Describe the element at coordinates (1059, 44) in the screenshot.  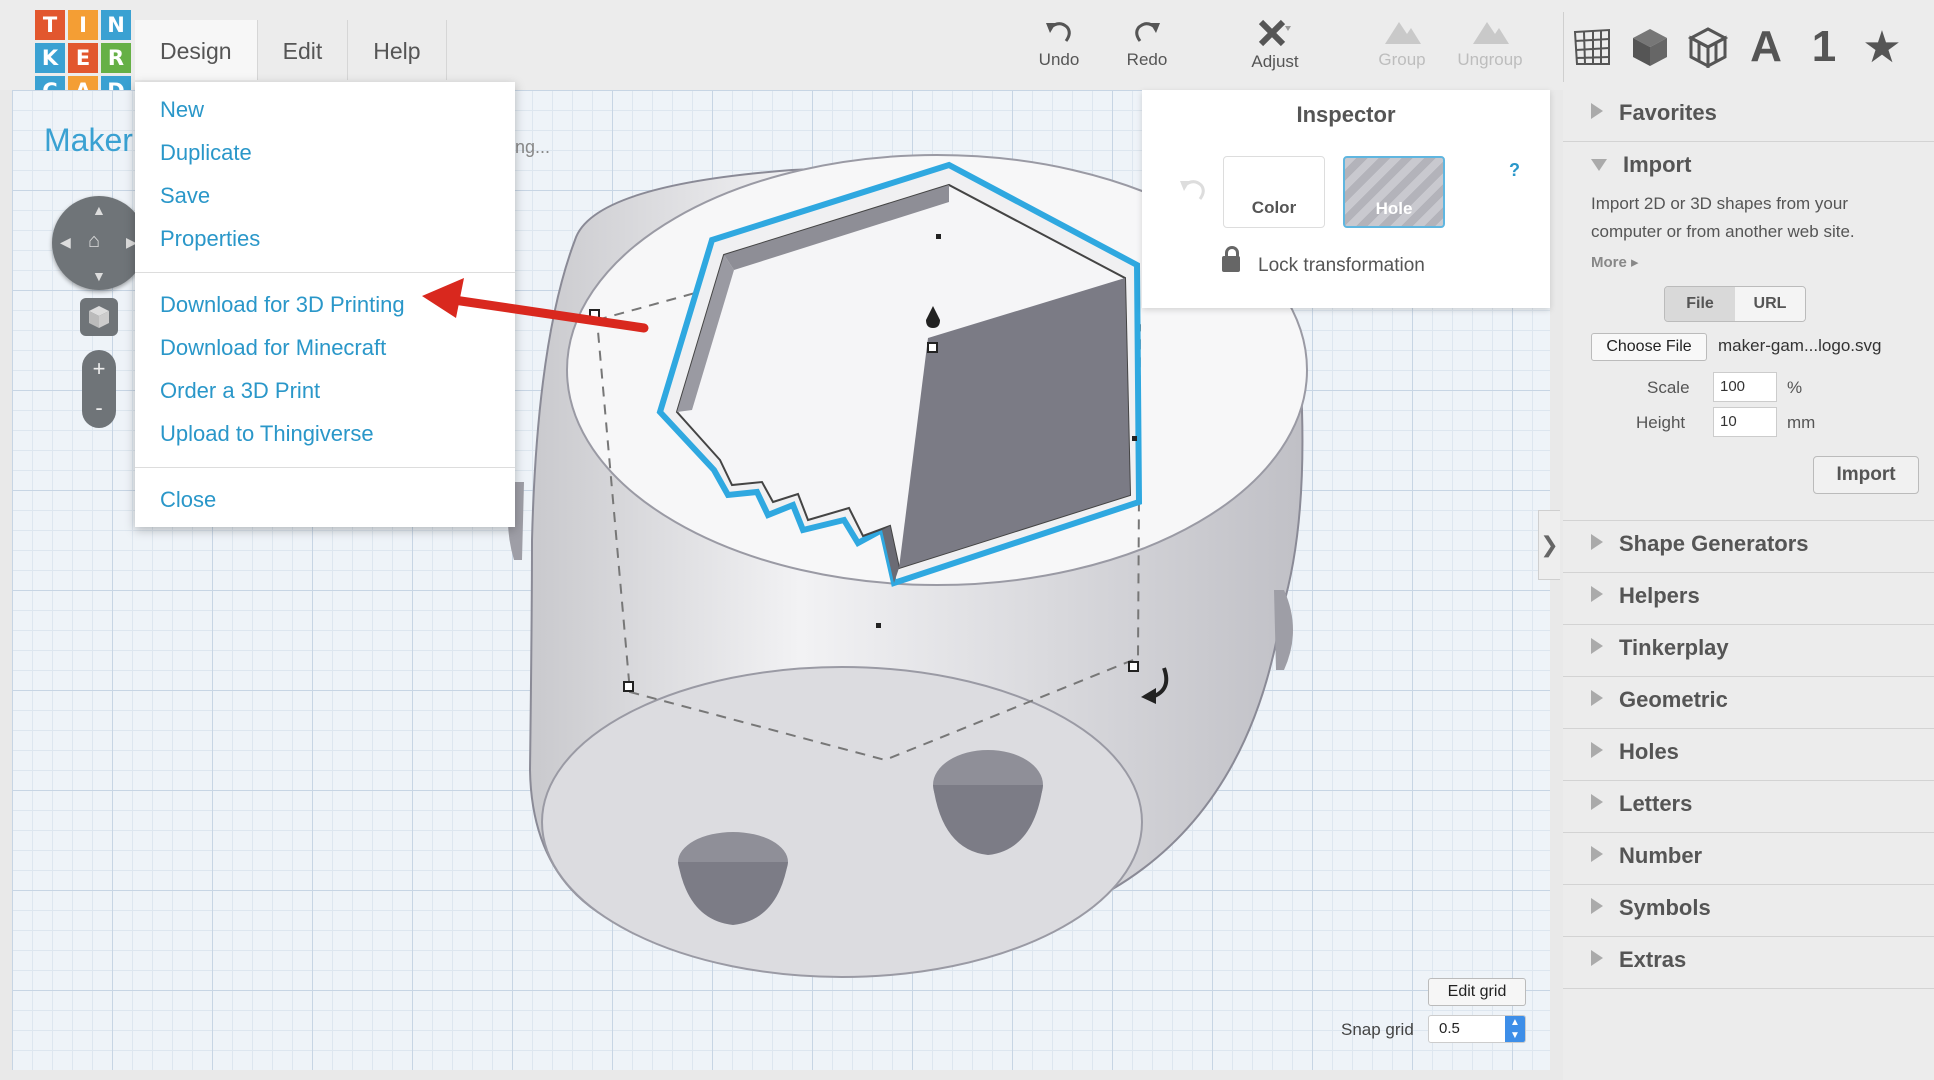
I see `undo-button: Undo` at that location.